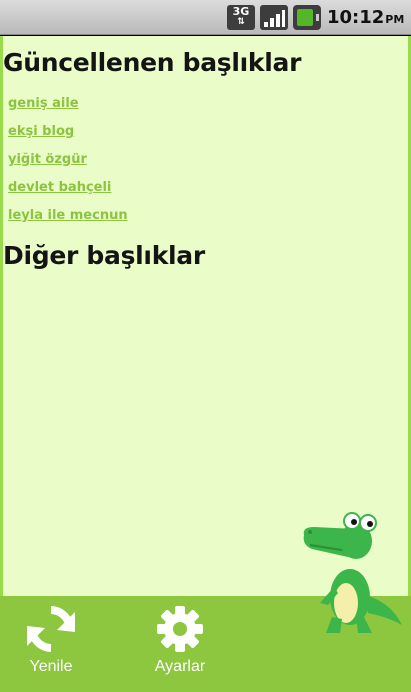 Image resolution: width=411 pixels, height=692 pixels. Describe the element at coordinates (68, 222) in the screenshot. I see `topic-link: leyla ile mecnun` at that location.